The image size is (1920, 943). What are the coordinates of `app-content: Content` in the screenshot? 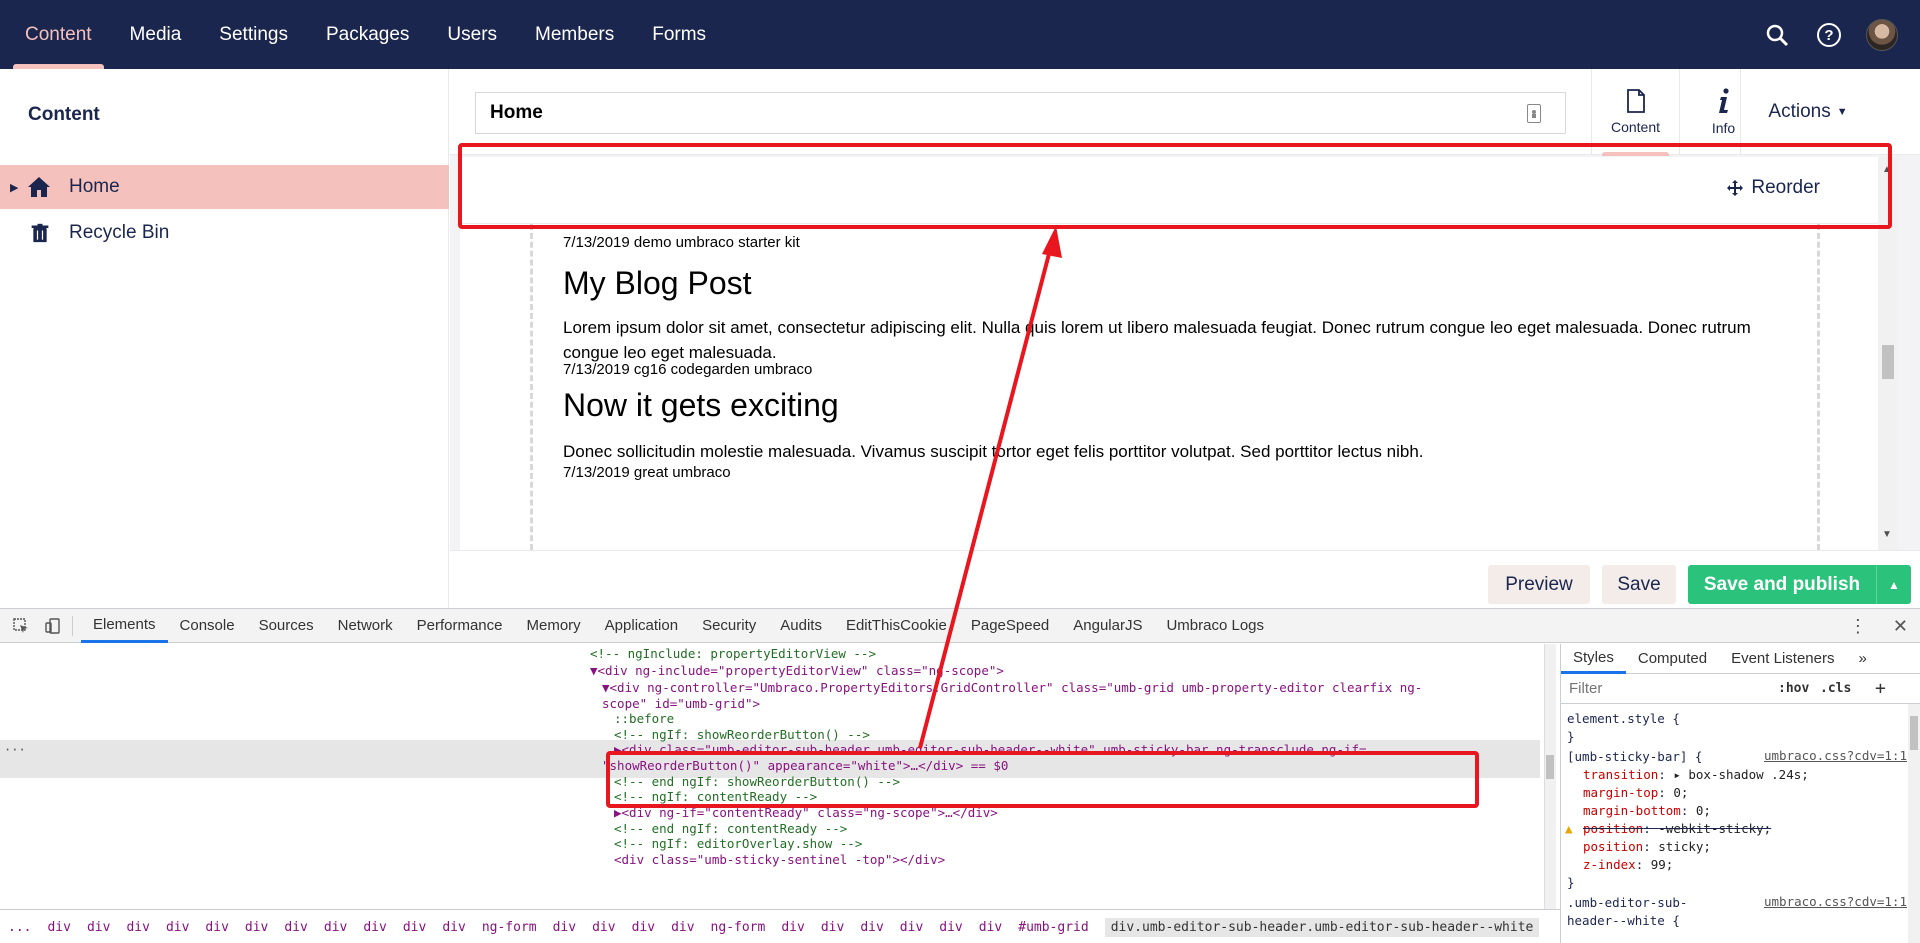 It's located at (1635, 112).